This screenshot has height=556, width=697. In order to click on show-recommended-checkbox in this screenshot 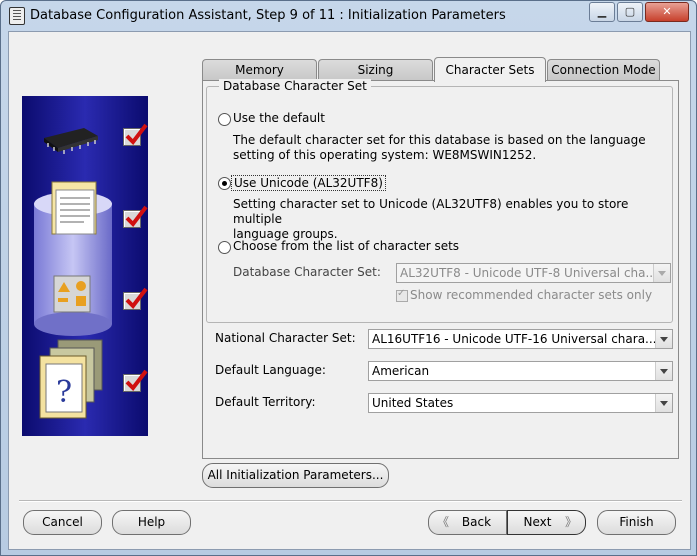, I will do `click(402, 295)`.